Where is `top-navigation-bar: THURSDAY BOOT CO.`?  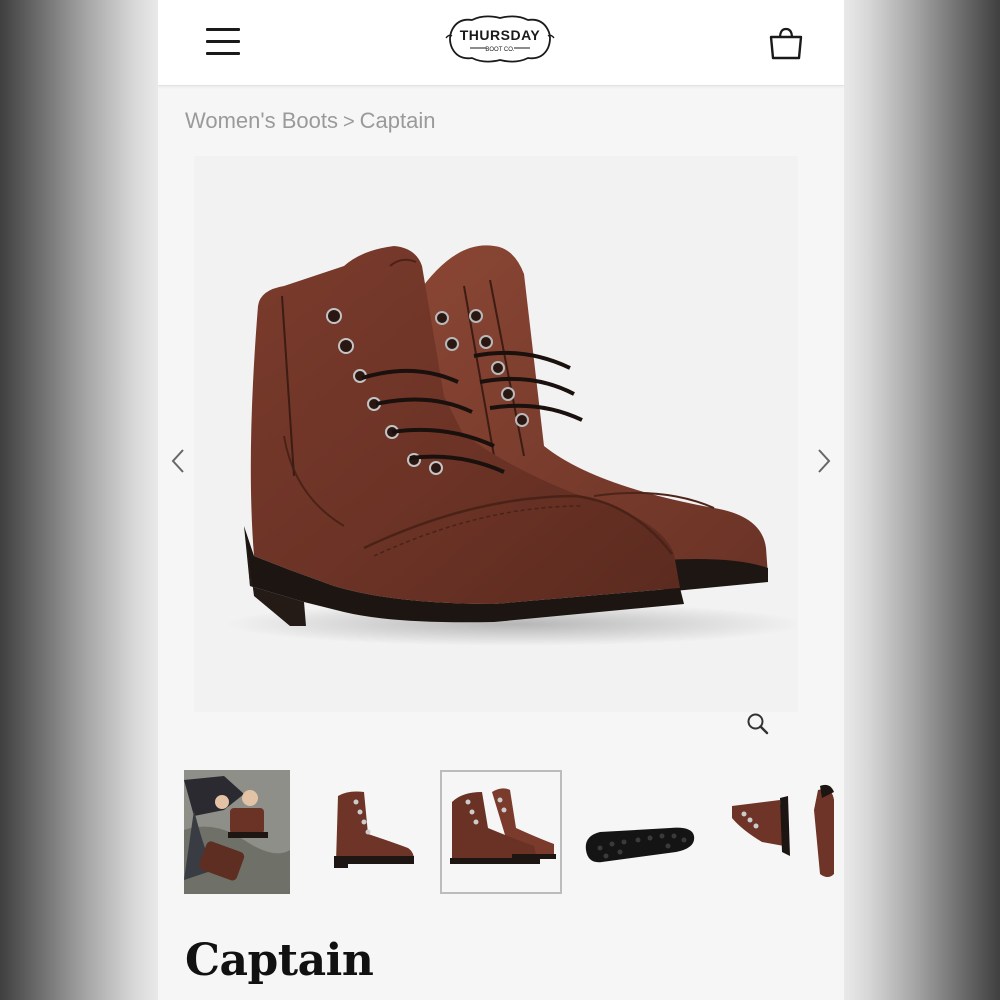
top-navigation-bar: THURSDAY BOOT CO. is located at coordinates (501, 43).